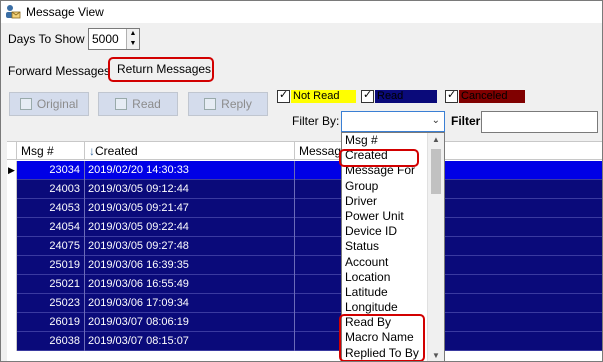  I want to click on cell-msg: 24053, so click(51, 208).